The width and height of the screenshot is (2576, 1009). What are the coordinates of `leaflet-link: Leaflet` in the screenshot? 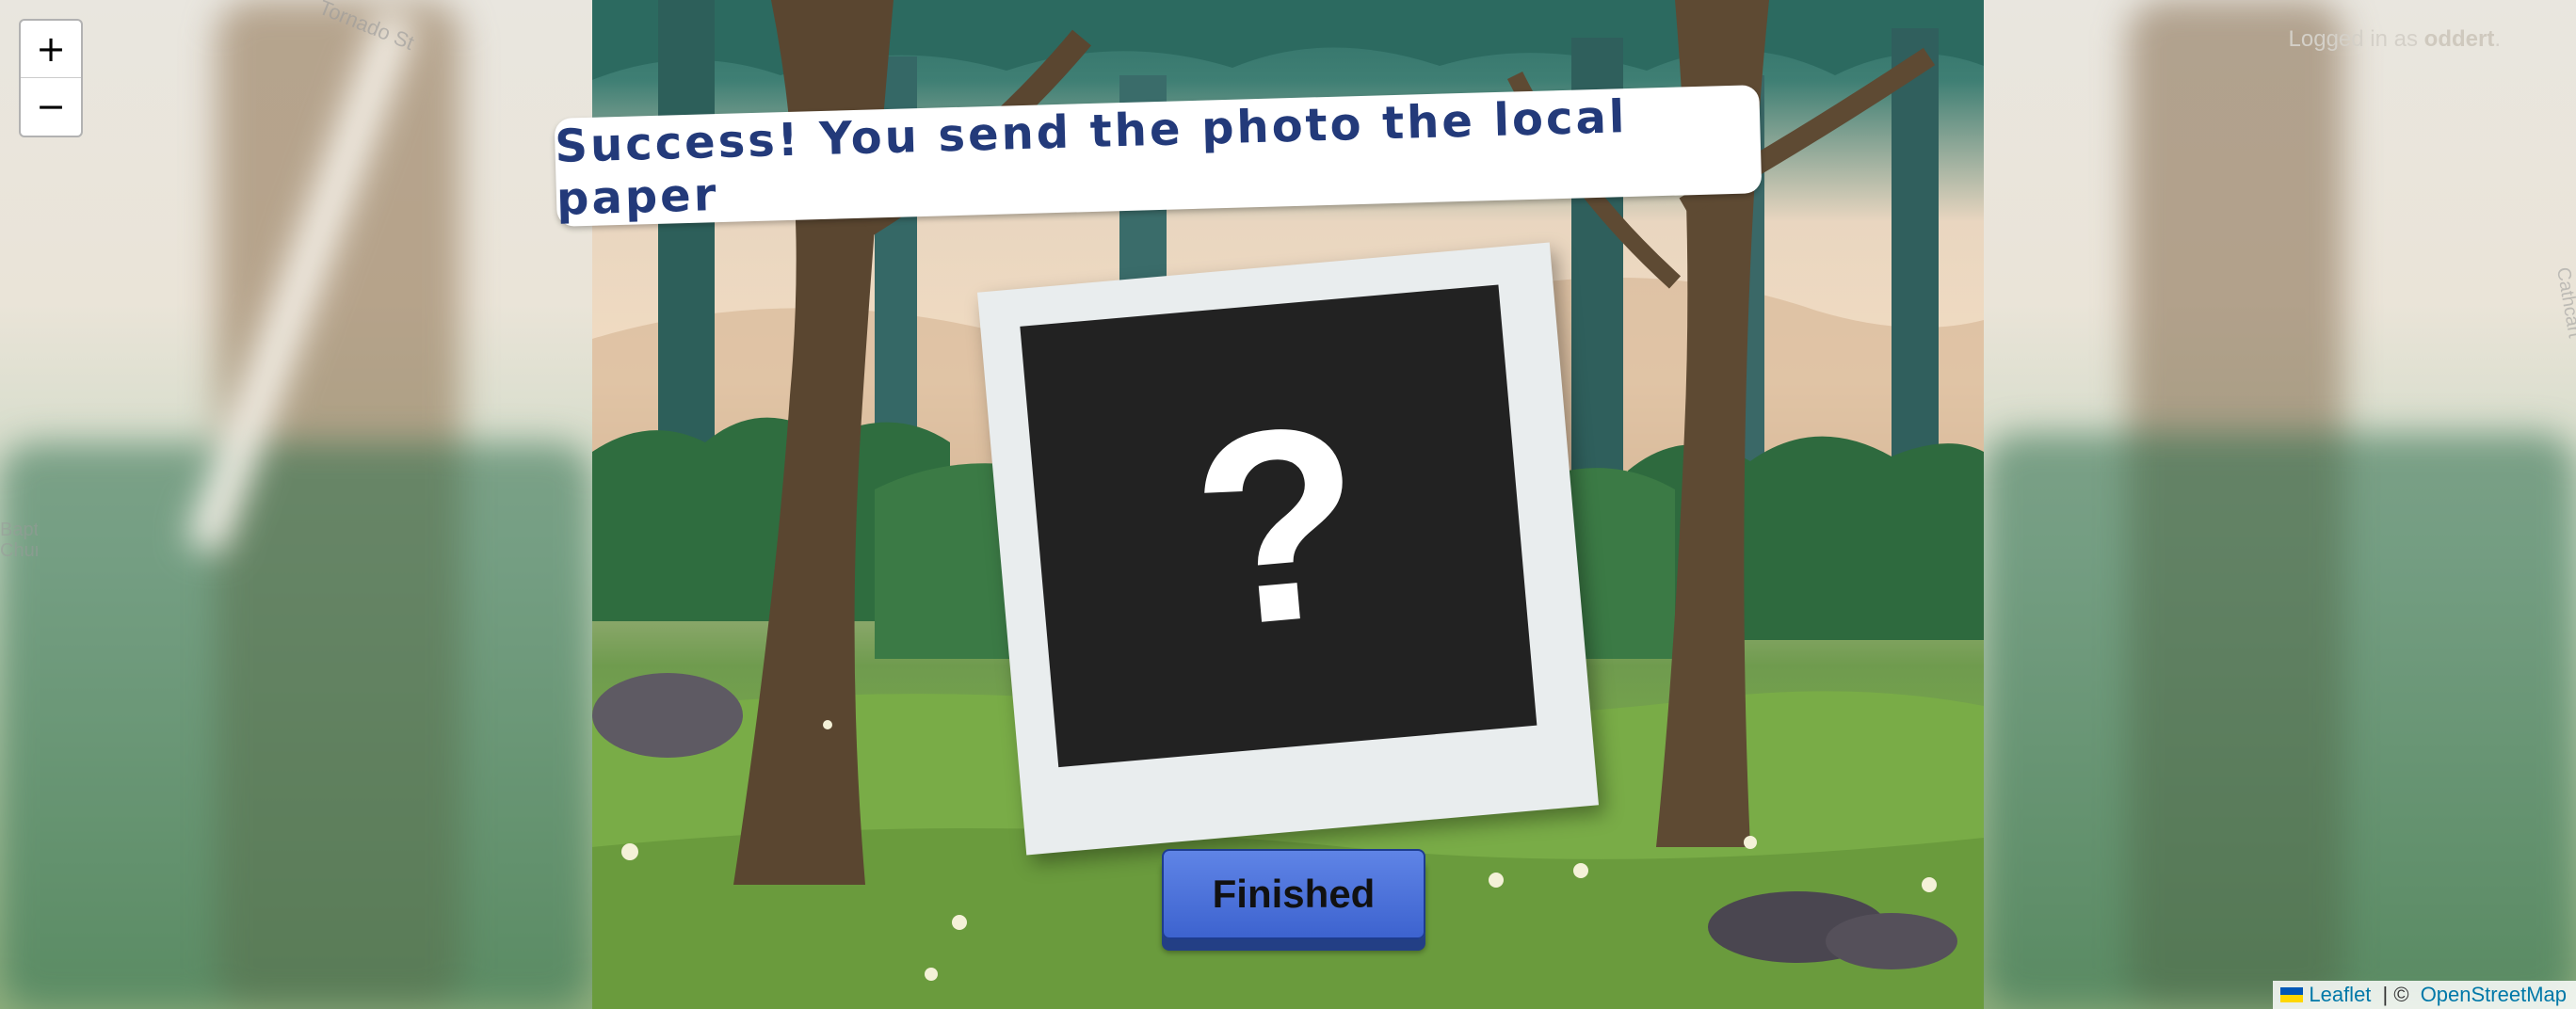 It's located at (2340, 995).